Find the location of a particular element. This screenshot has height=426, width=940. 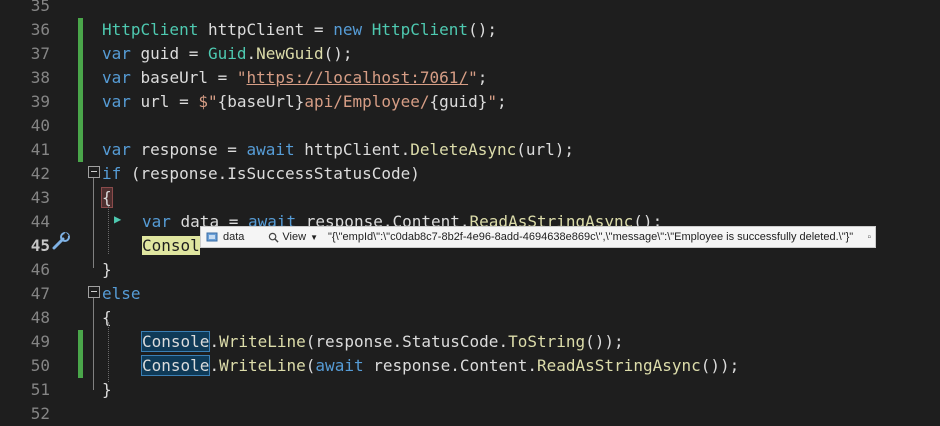

code-text: (); is located at coordinates (338, 53).